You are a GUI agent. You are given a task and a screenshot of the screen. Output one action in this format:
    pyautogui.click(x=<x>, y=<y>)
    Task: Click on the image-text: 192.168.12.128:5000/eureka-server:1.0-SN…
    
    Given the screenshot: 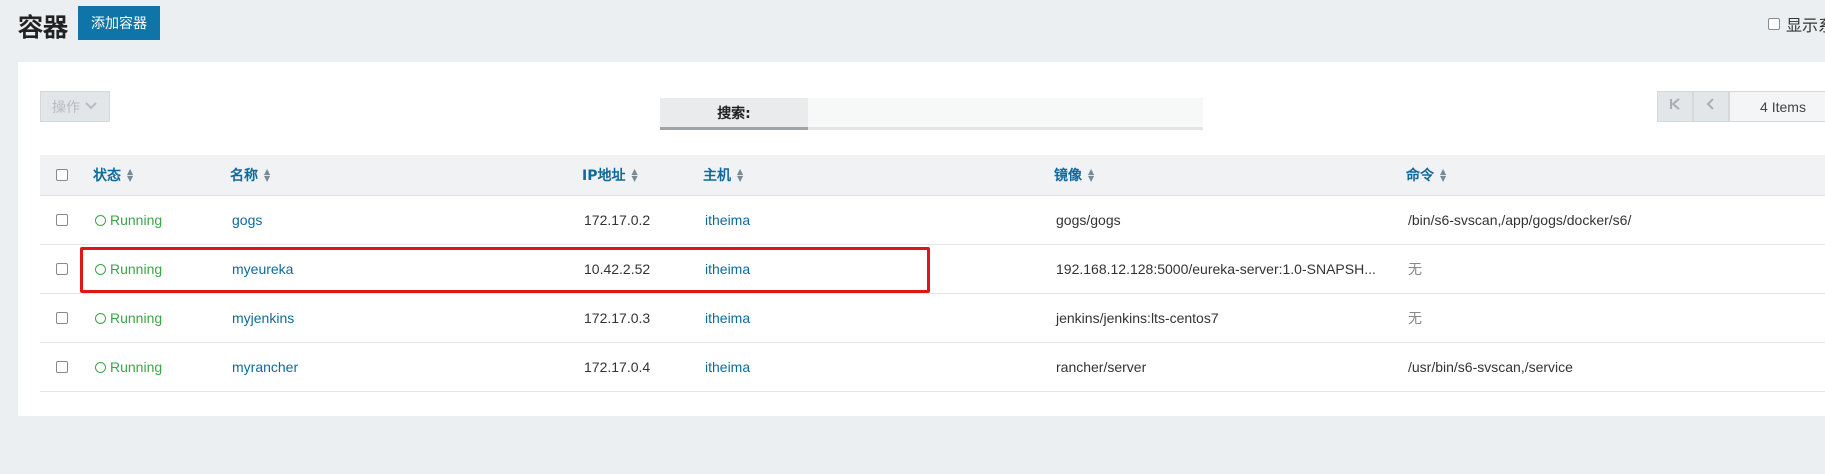 What is the action you would take?
    pyautogui.click(x=1216, y=269)
    